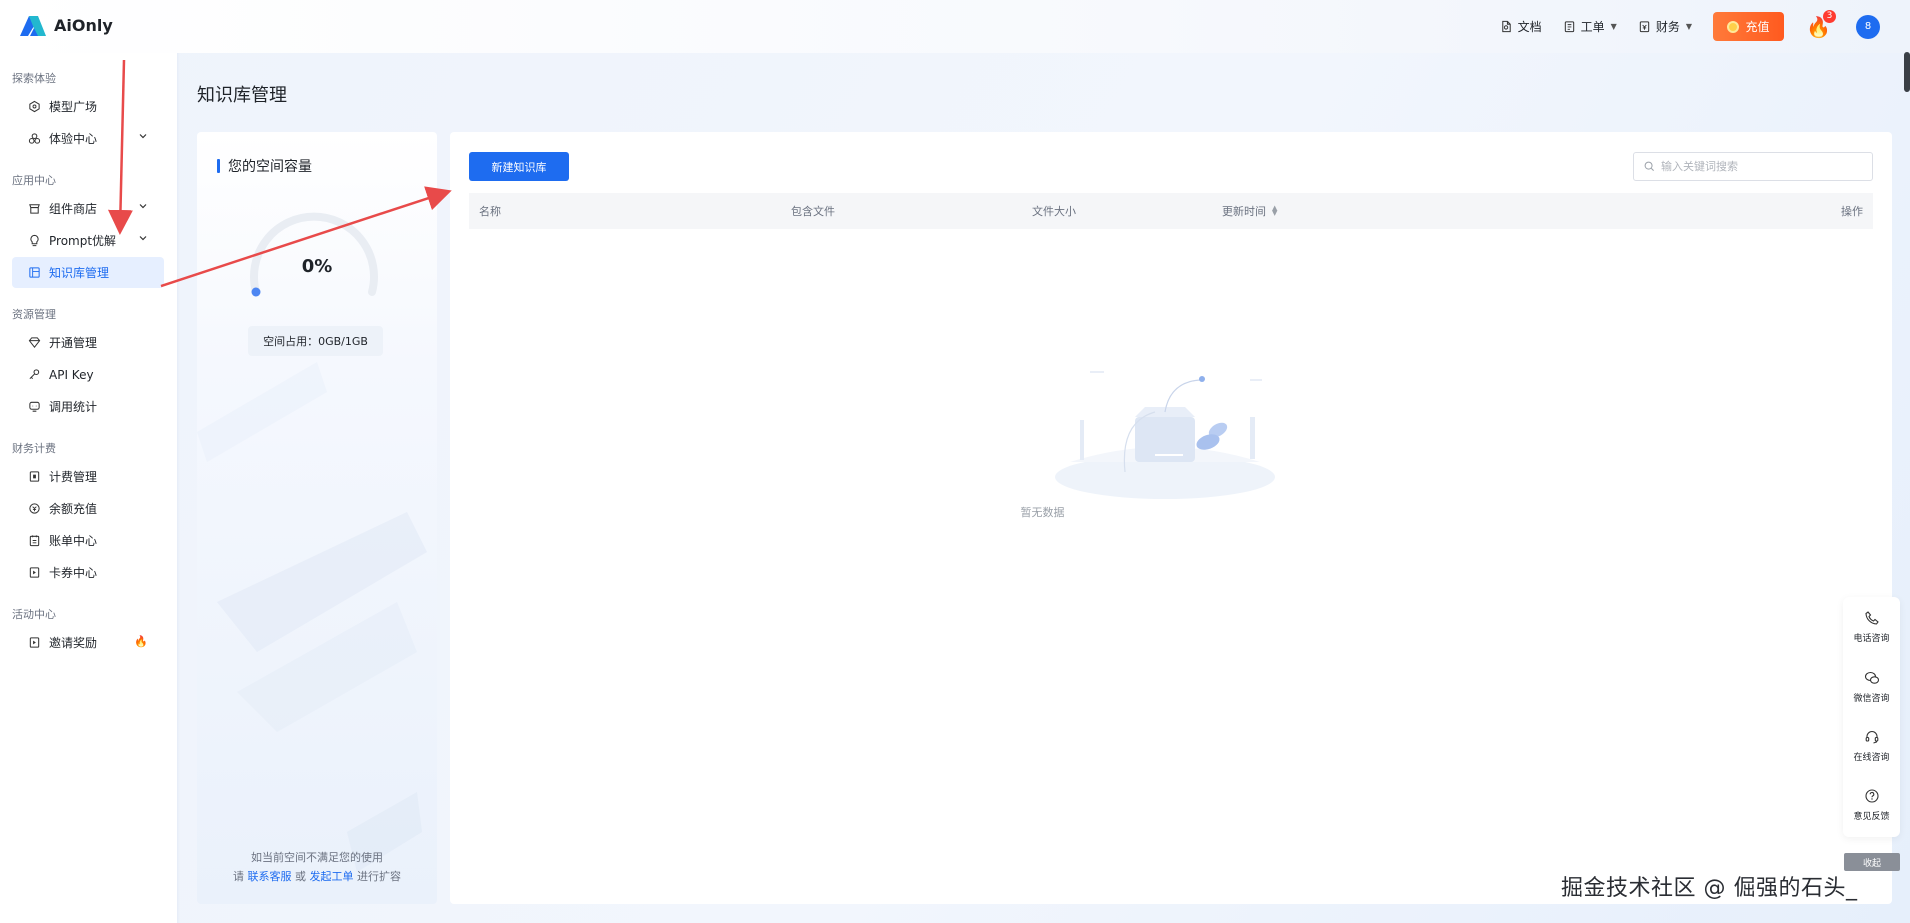 The width and height of the screenshot is (1910, 923). Describe the element at coordinates (1871, 677) in the screenshot. I see `wechat-icon` at that location.